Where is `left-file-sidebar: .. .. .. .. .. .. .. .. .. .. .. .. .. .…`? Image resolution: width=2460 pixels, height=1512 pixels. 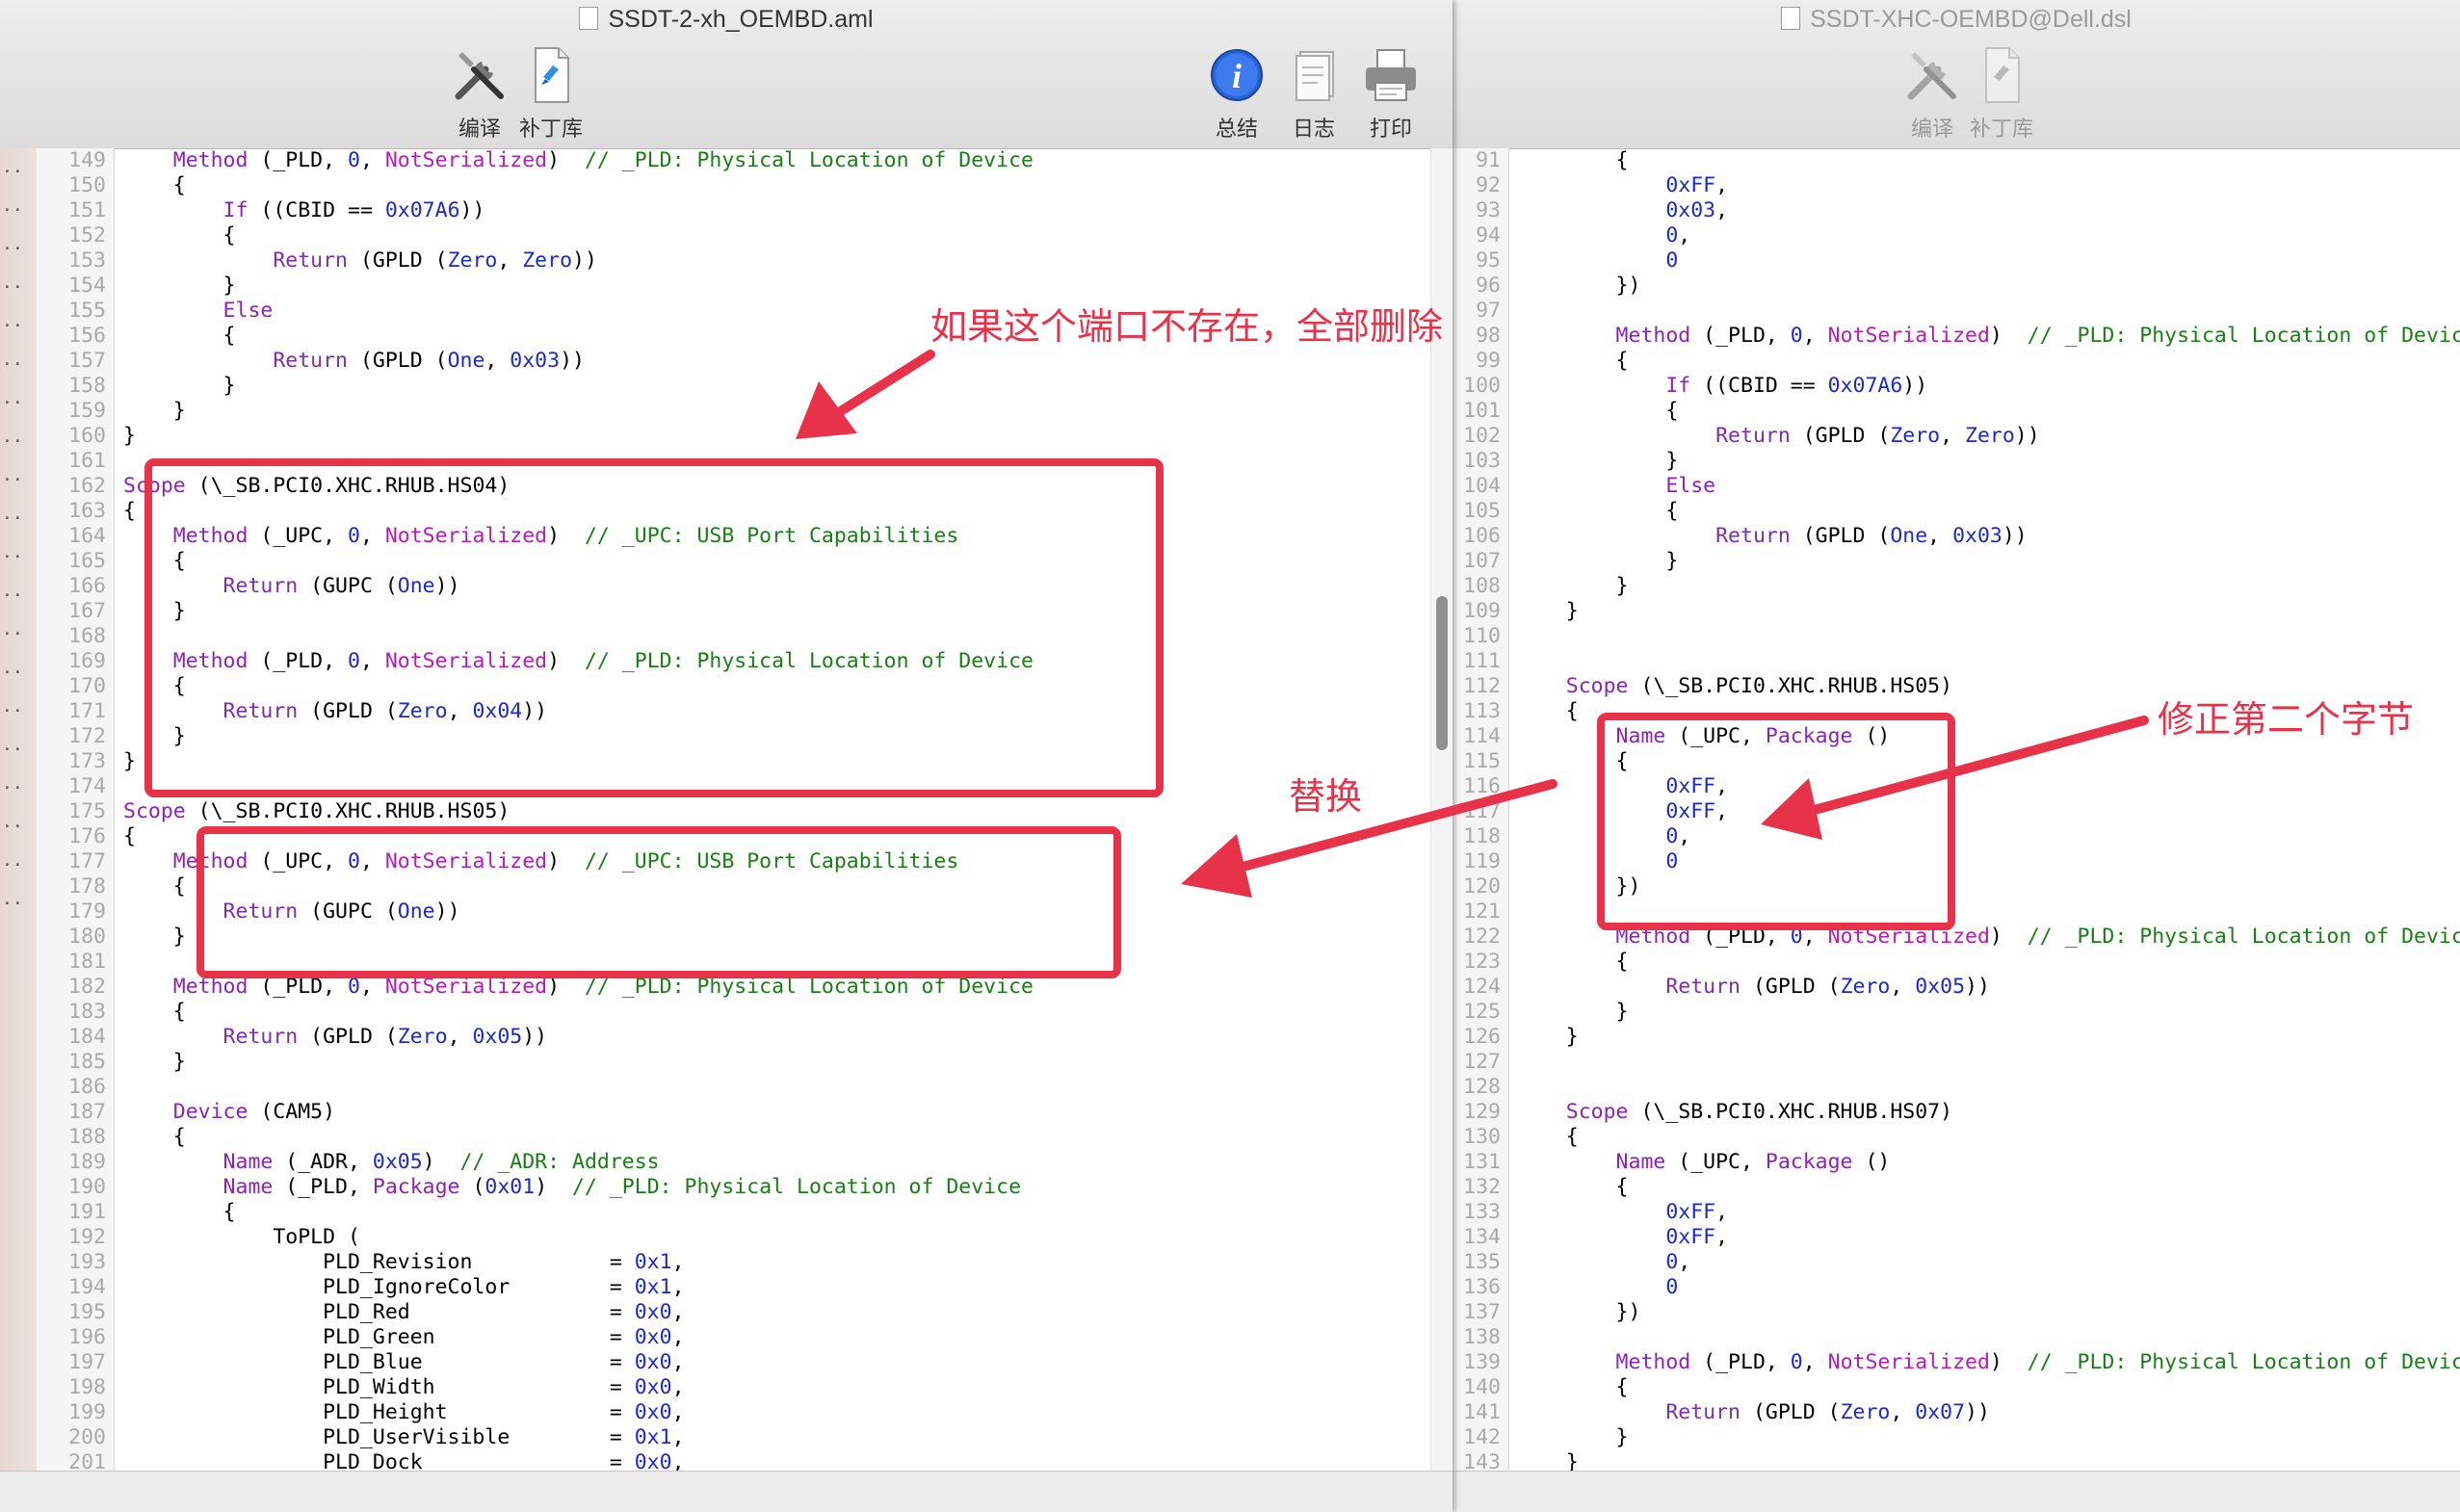
left-file-sidebar: .. .. .. .. .. .. .. .. .. .. .. .. .. .… is located at coordinates (19, 810).